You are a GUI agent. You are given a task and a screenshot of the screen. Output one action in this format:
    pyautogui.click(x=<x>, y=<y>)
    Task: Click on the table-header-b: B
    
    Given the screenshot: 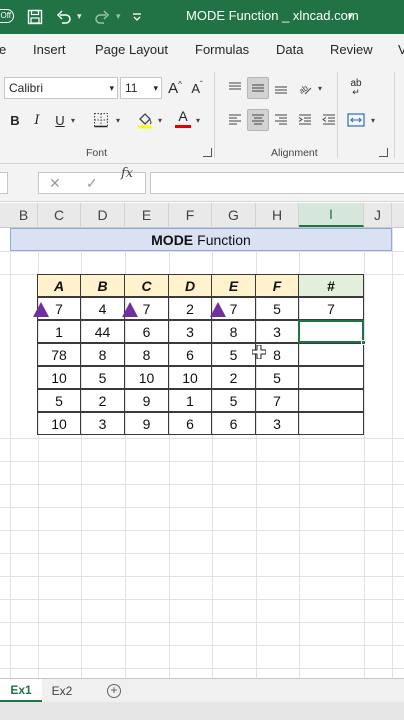 What is the action you would take?
    pyautogui.click(x=102, y=285)
    